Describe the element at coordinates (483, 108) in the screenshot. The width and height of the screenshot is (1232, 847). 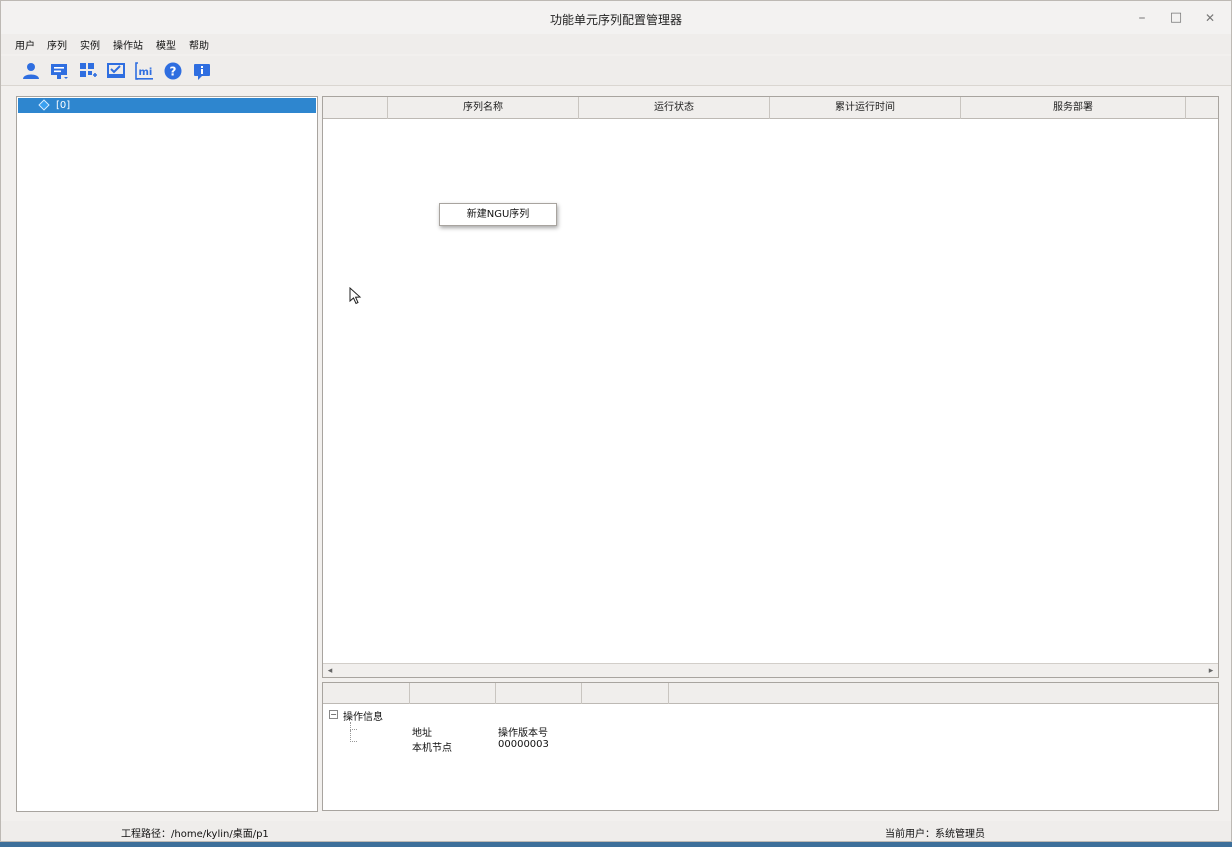
I see `column-header-sequence-name: 序列名称` at that location.